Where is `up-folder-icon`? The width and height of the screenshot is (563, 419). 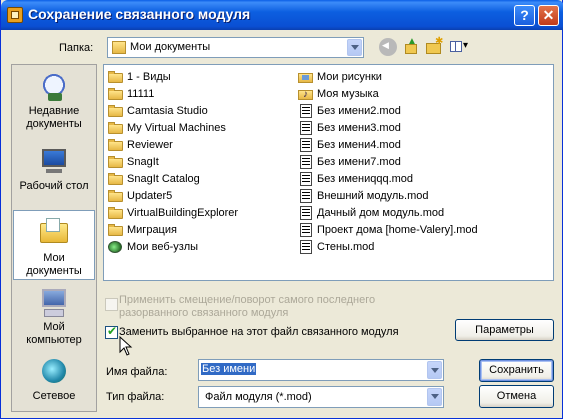 up-folder-icon is located at coordinates (412, 46).